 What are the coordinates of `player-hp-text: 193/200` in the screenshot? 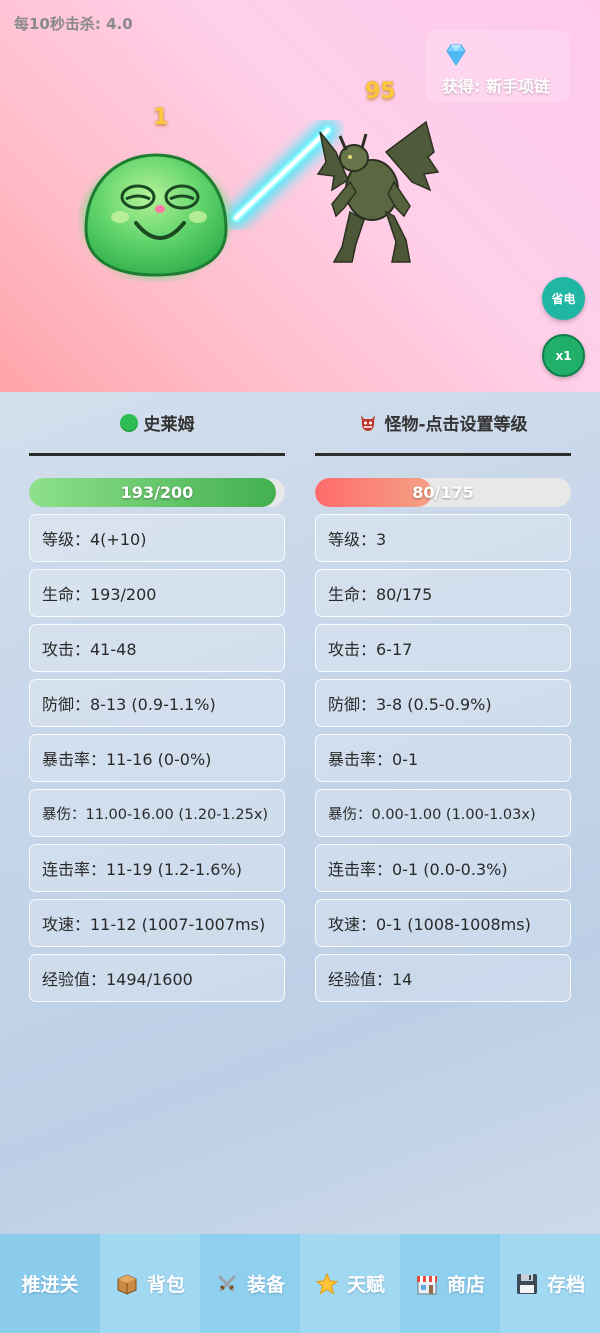 It's located at (157, 492).